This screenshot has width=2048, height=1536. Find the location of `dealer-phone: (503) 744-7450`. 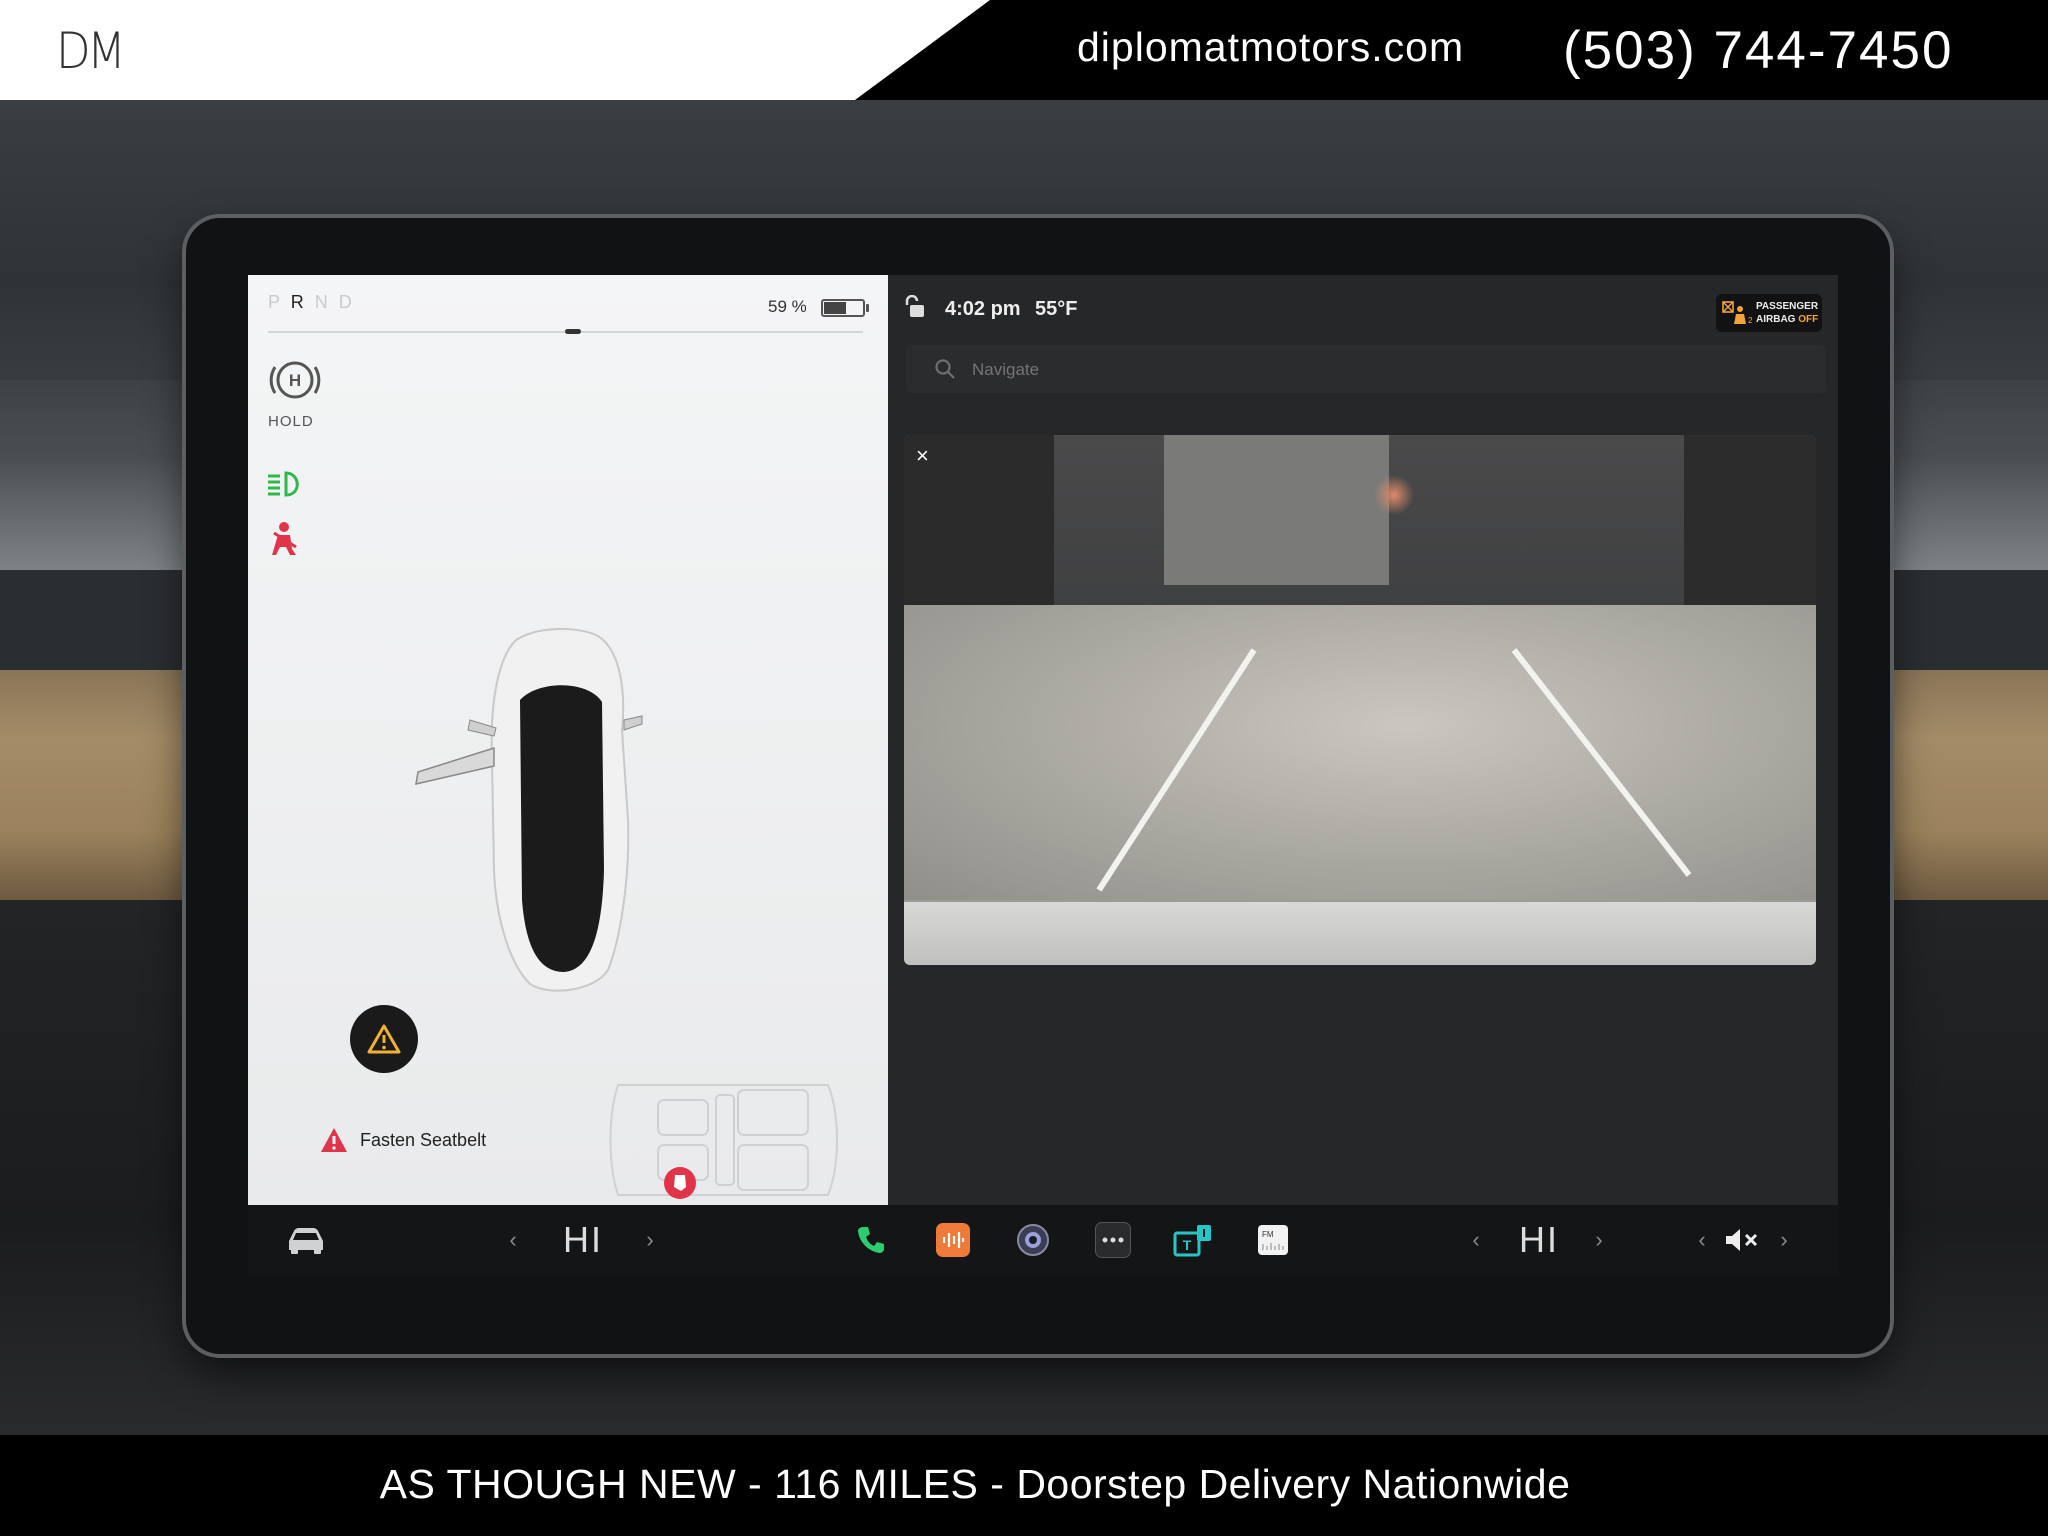

dealer-phone: (503) 744-7450 is located at coordinates (1758, 50).